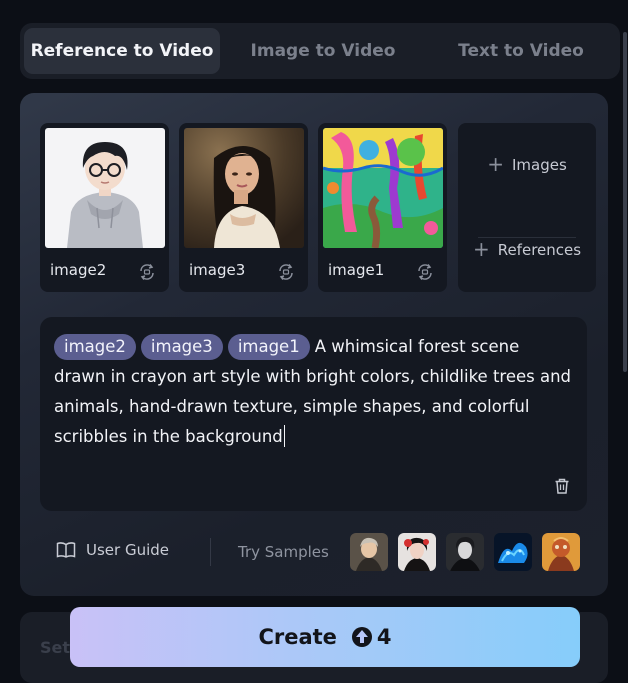  What do you see at coordinates (323, 51) in the screenshot?
I see `tab-image-to-video: Image to Video` at bounding box center [323, 51].